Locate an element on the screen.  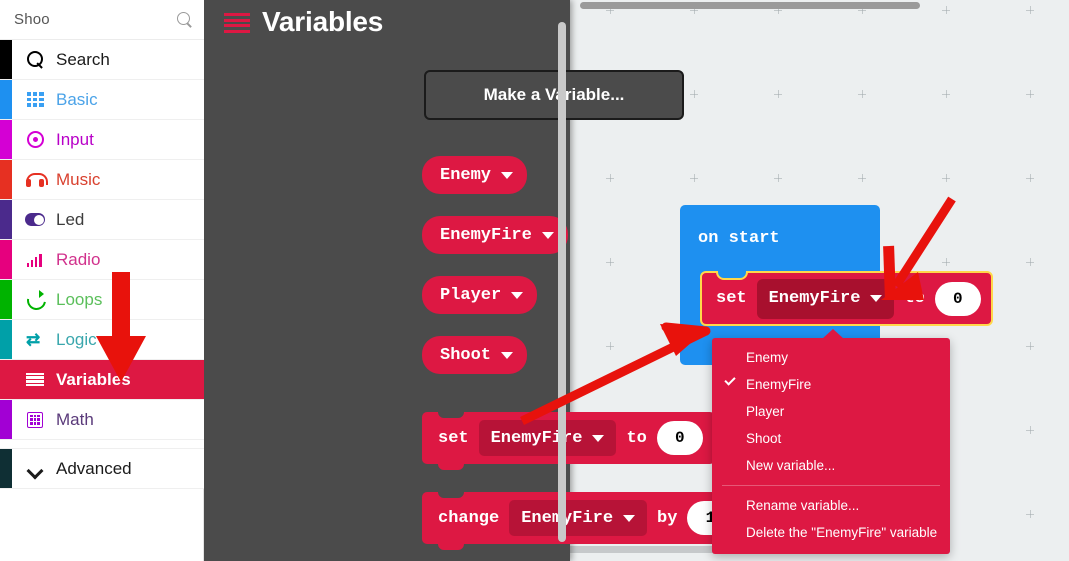
sidebar-item-label: Search is located at coordinates (83, 59).